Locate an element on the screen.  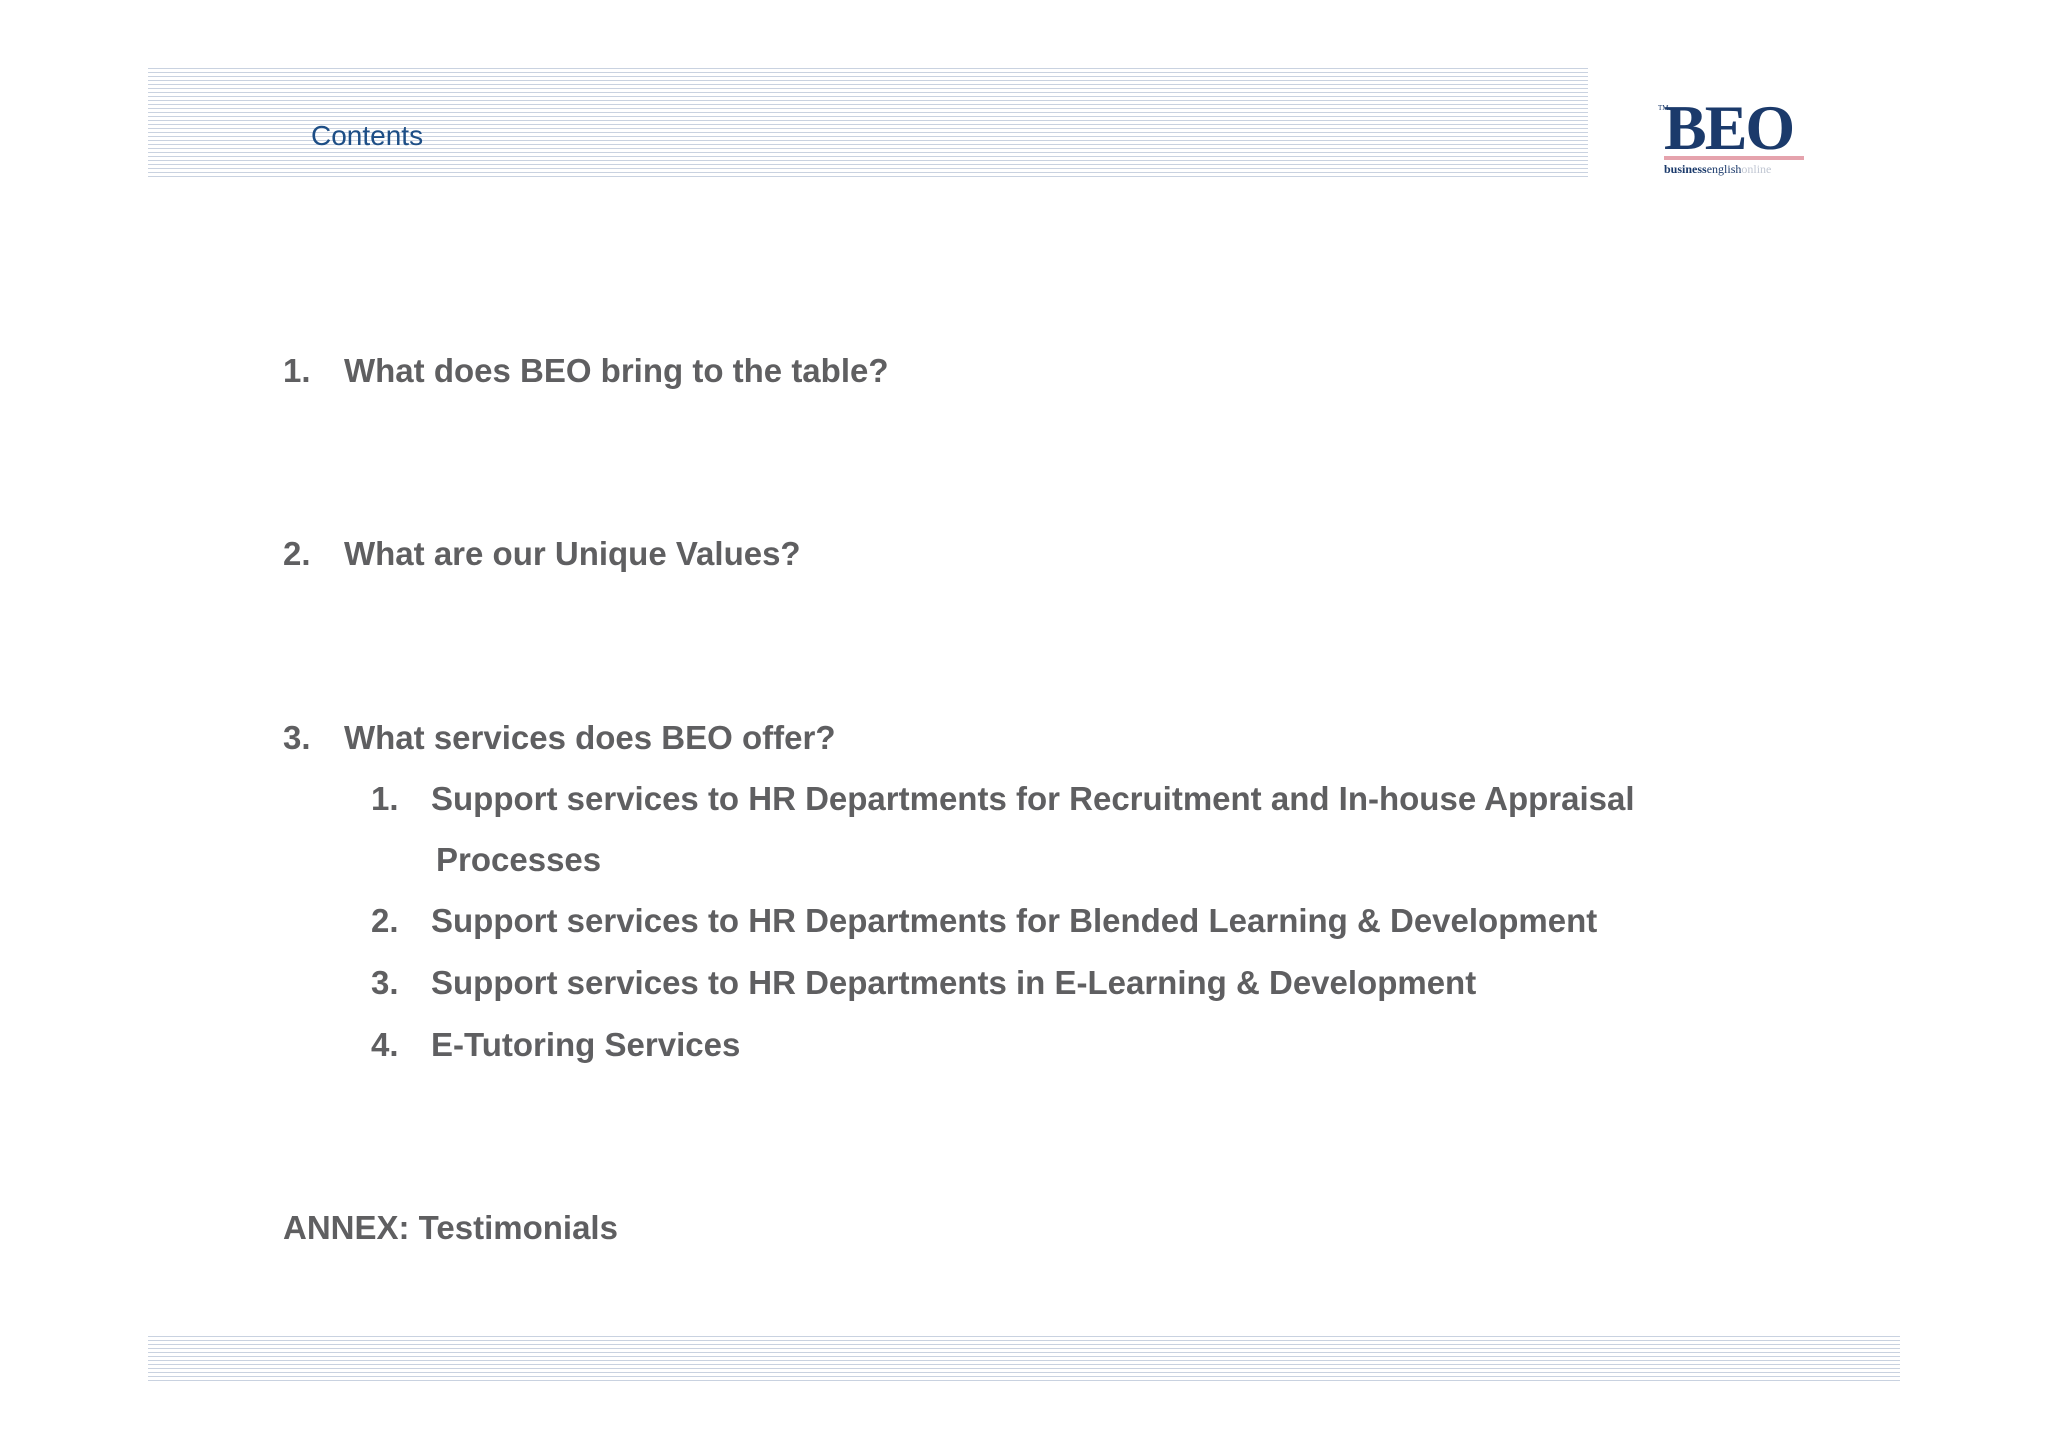
toc-subitem-1-continuation: Processes is located at coordinates (518, 860).